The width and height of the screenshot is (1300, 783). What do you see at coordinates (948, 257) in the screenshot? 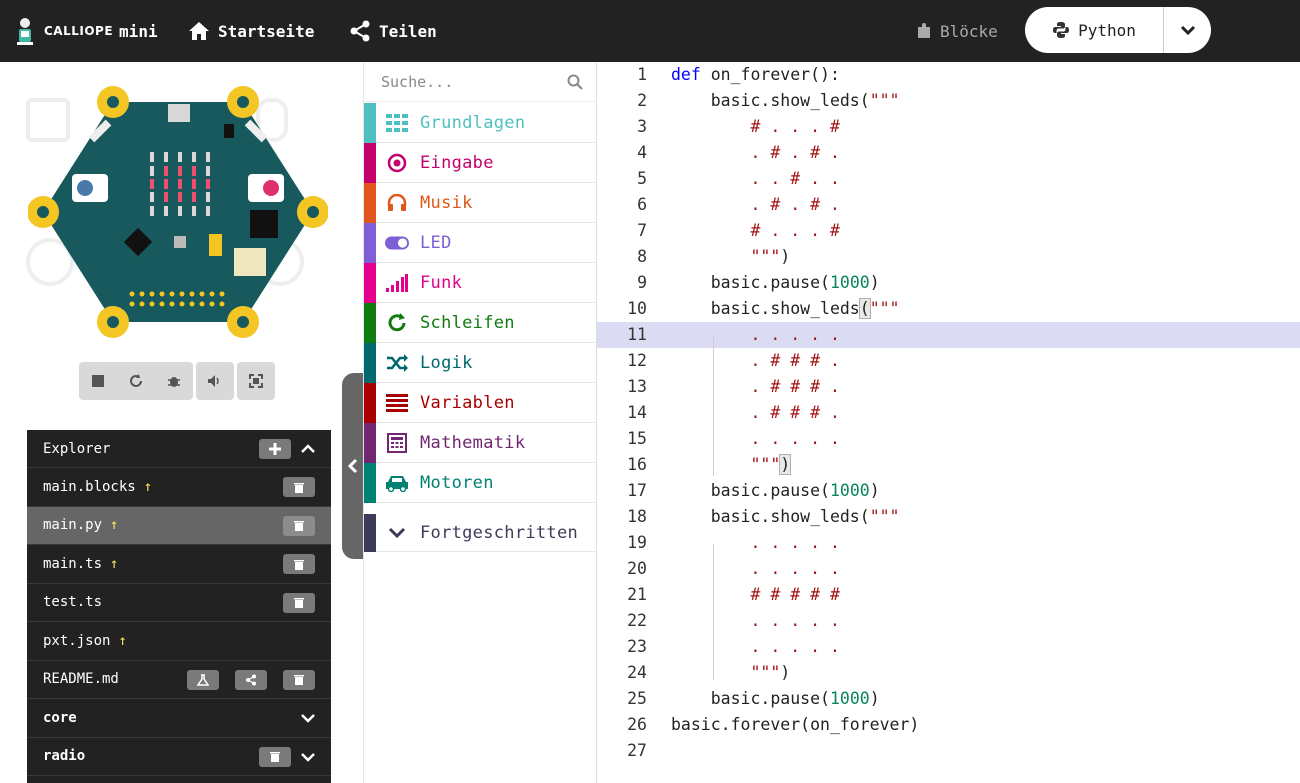
I see `code-line: 8 """)` at bounding box center [948, 257].